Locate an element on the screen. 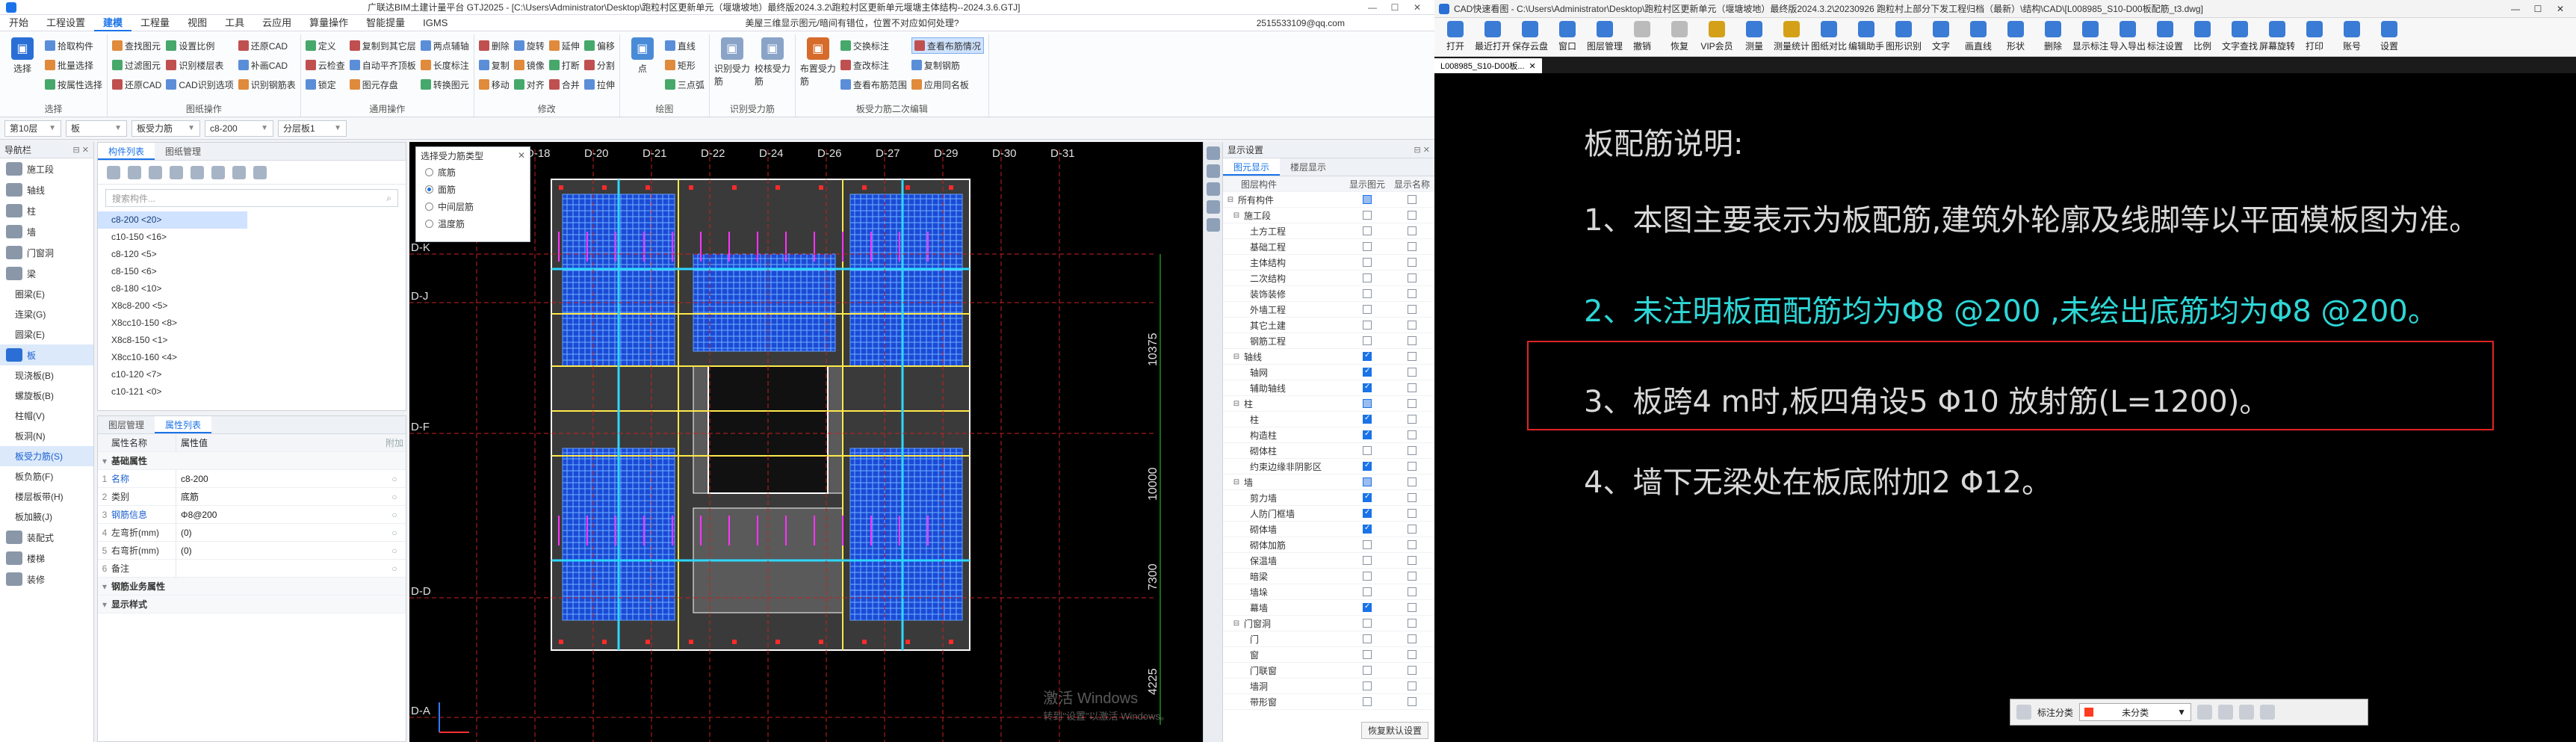 The width and height of the screenshot is (2576, 742). copy-icon is located at coordinates (2247, 713).